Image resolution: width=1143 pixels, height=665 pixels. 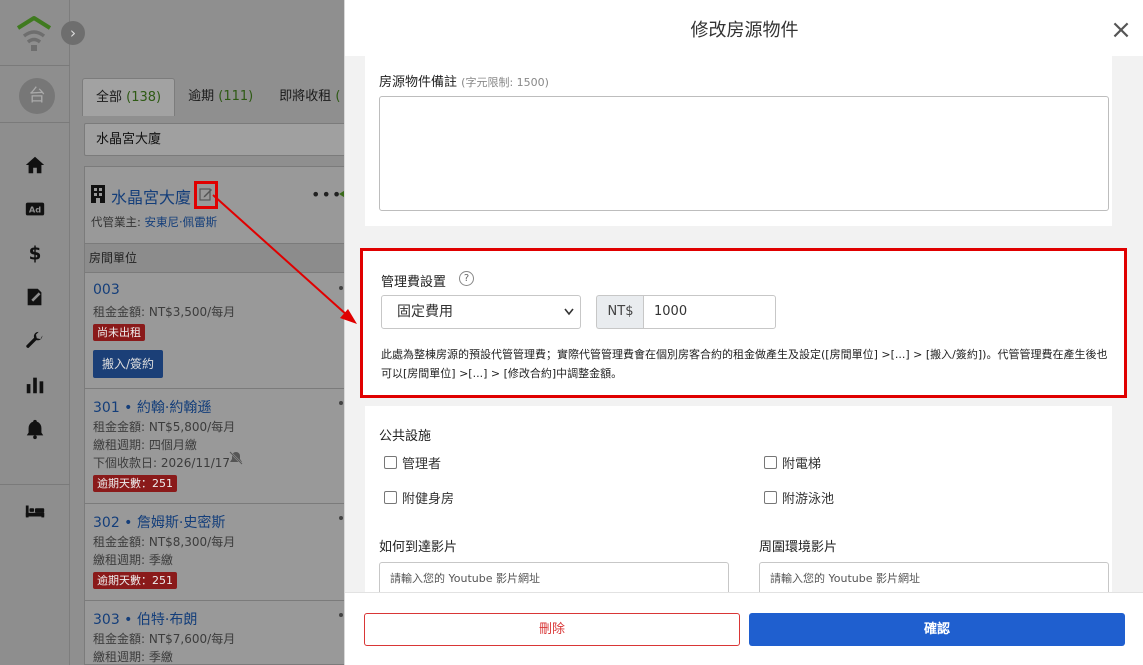 I want to click on facilities-label: 公共設施, so click(x=405, y=436).